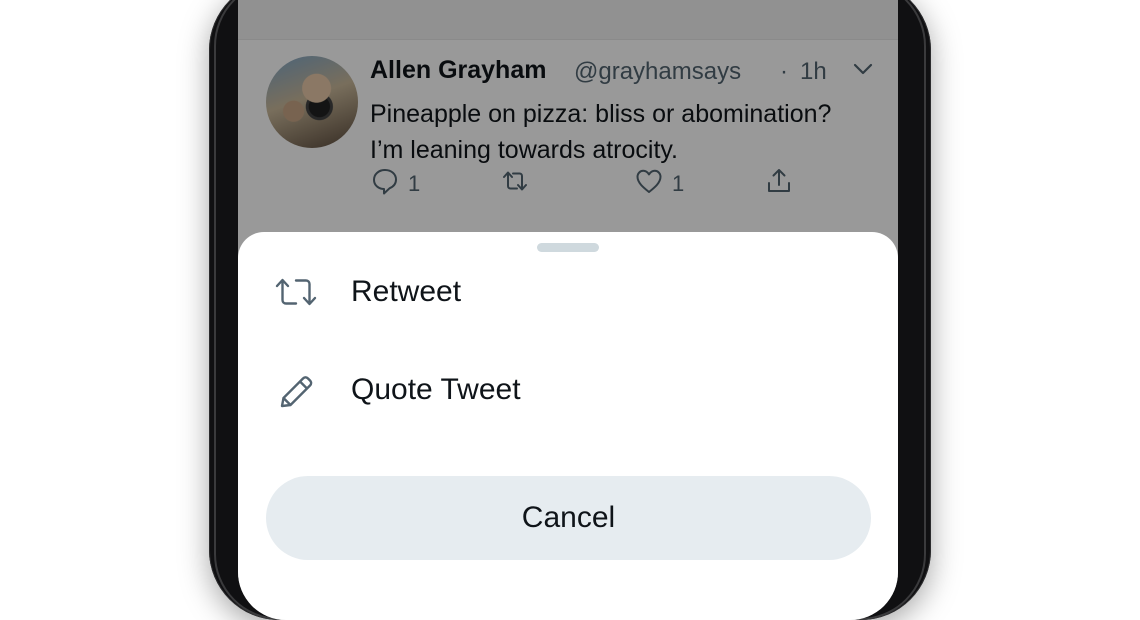 The image size is (1140, 620). Describe the element at coordinates (568, 518) in the screenshot. I see `cancel-button: Cancel` at that location.